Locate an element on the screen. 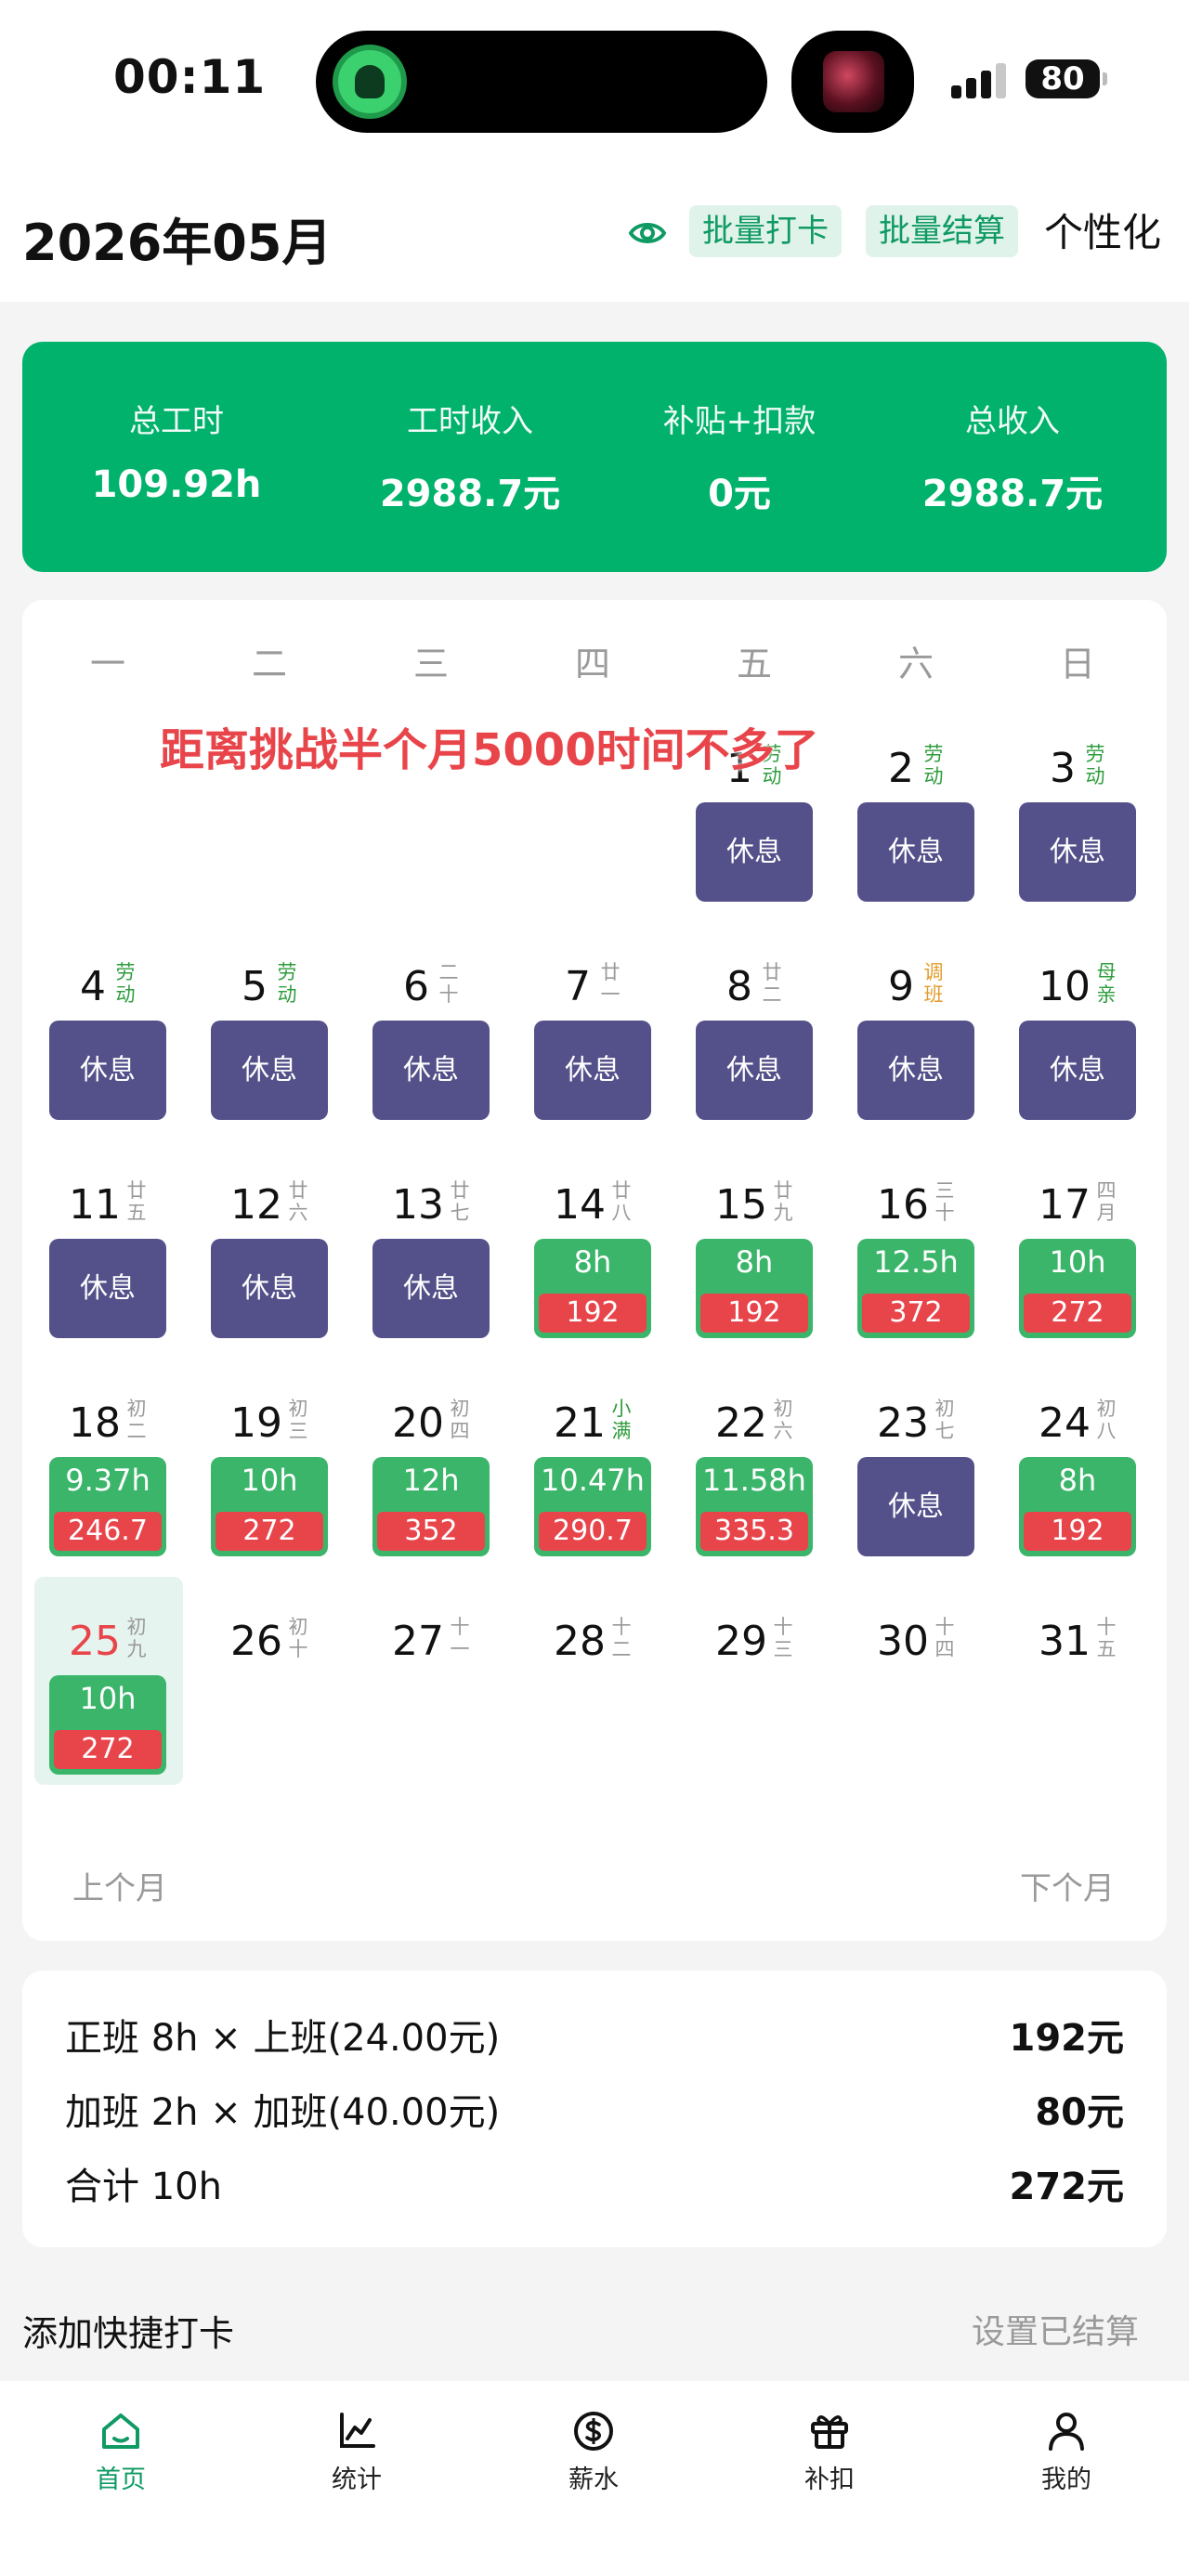 This screenshot has height=2576, width=1189. calendar-day-16: 16 is located at coordinates (903, 1205).